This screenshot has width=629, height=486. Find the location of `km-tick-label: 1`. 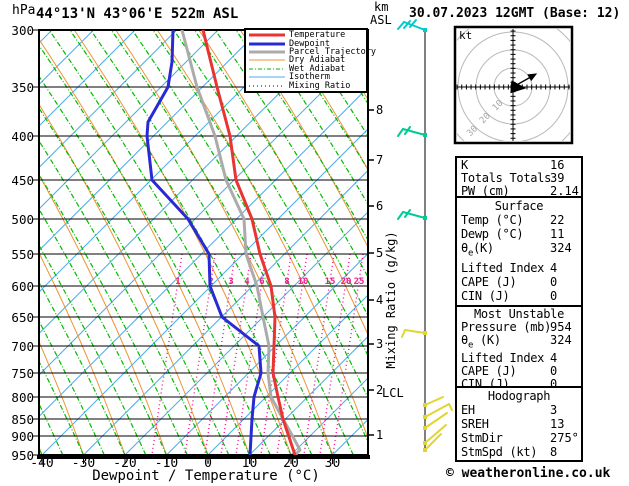

km-tick-label: 1 is located at coordinates (380, 435).